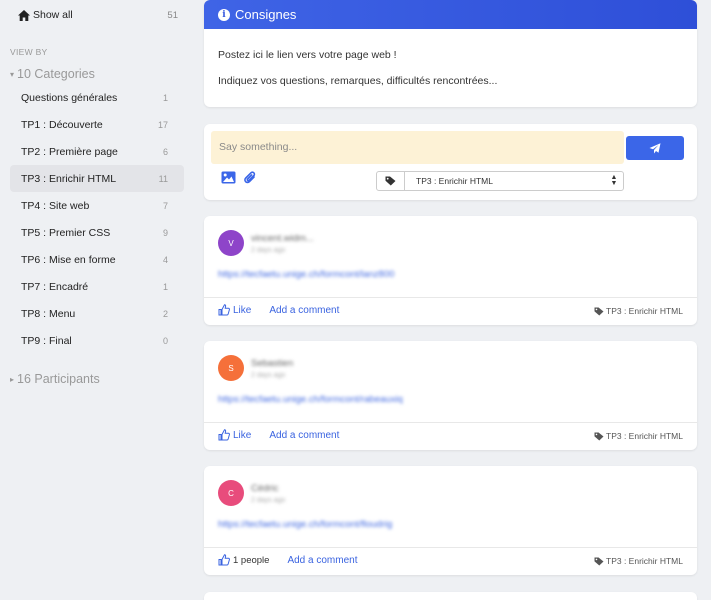 The height and width of the screenshot is (600, 711). Describe the element at coordinates (165, 205) in the screenshot. I see `category-count: 7` at that location.